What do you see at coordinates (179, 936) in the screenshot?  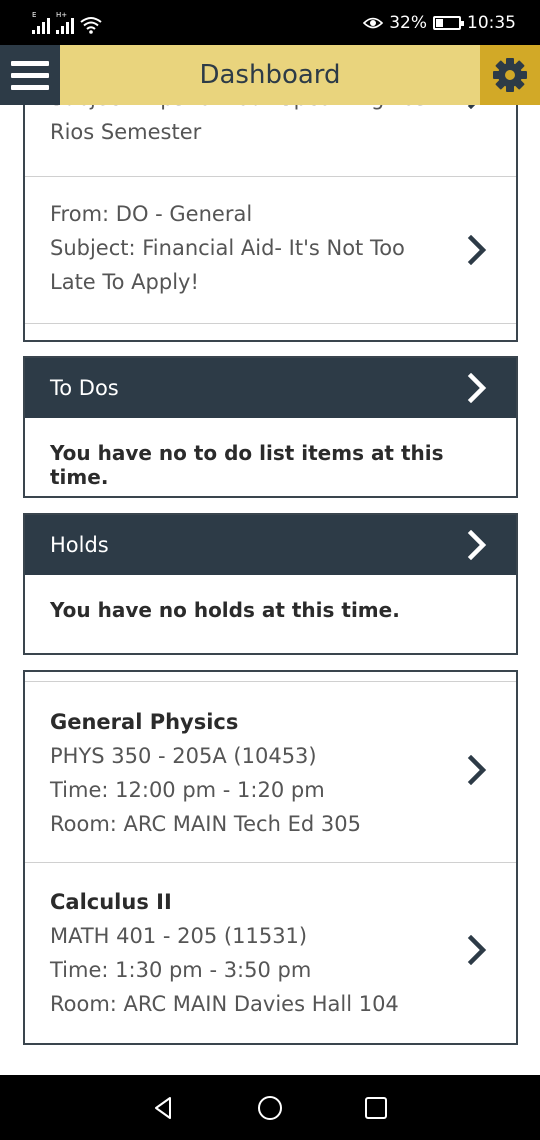 I see `class-code: MATH 401 - 205 (11531)` at bounding box center [179, 936].